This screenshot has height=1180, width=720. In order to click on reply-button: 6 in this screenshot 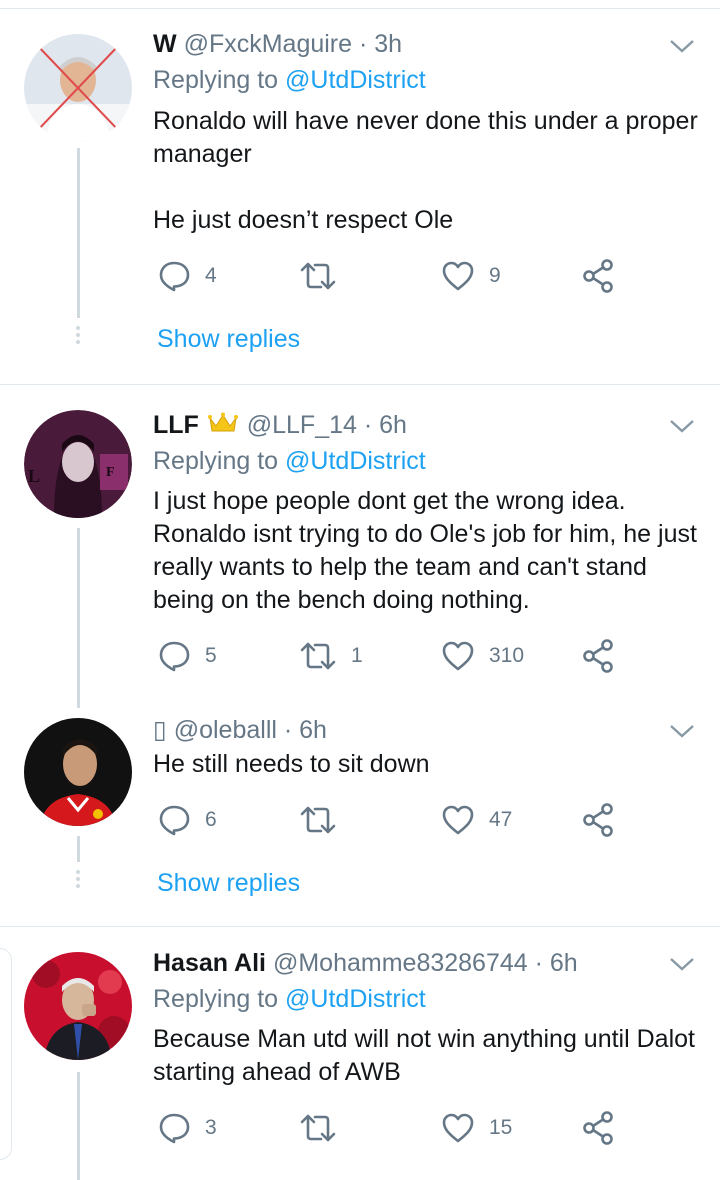, I will do `click(187, 820)`.